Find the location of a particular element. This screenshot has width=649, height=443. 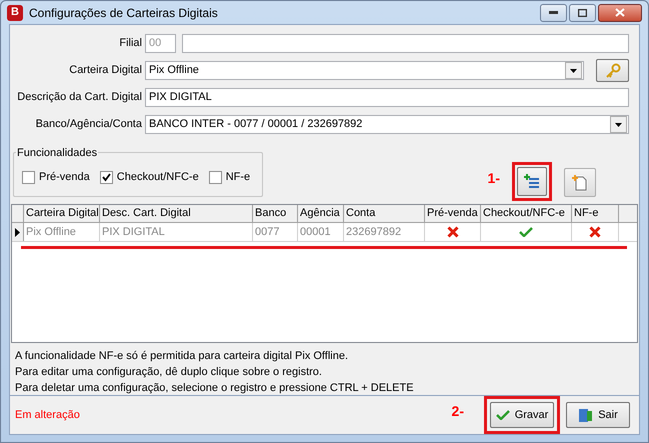

field-label: Descrição da Cart. Digital is located at coordinates (79, 98).